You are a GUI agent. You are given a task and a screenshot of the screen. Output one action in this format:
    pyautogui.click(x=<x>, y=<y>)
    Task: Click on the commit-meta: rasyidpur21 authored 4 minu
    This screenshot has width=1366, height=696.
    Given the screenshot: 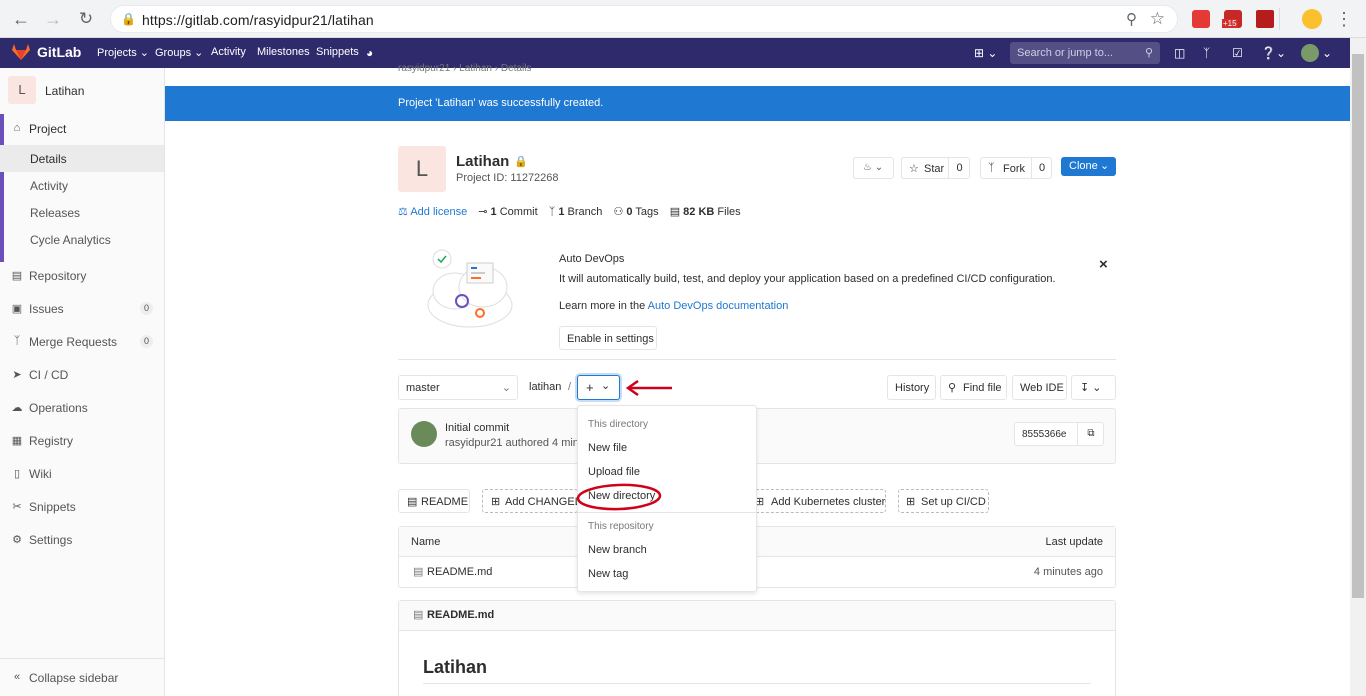 What is the action you would take?
    pyautogui.click(x=515, y=443)
    